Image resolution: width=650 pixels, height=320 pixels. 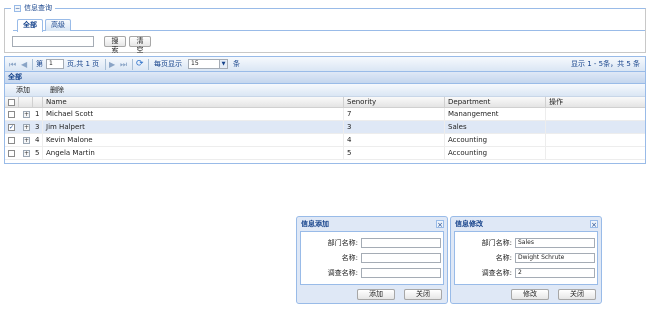 What do you see at coordinates (193, 127) in the screenshot?
I see `cell-name: Jim Halpert` at bounding box center [193, 127].